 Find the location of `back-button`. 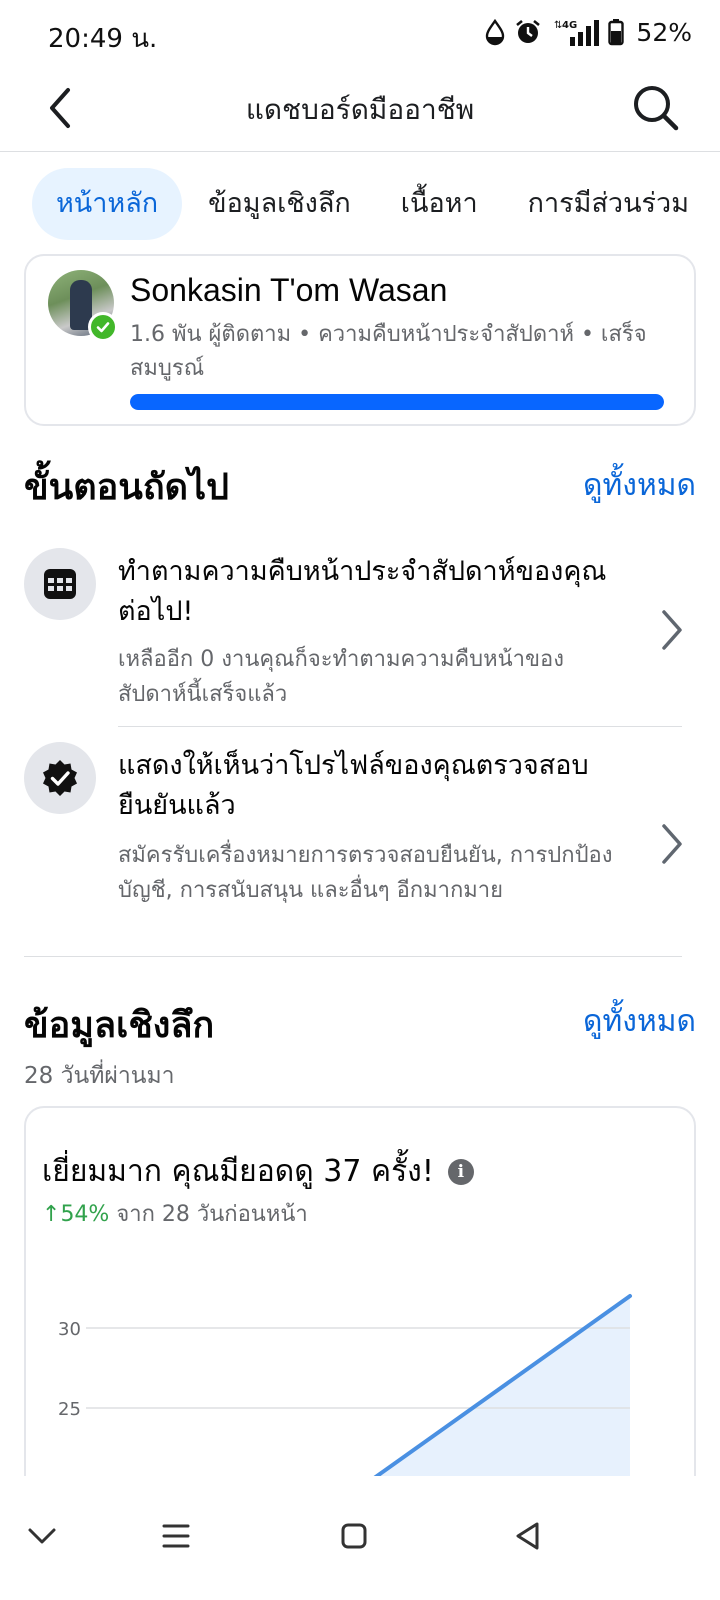

back-button is located at coordinates (60, 108).